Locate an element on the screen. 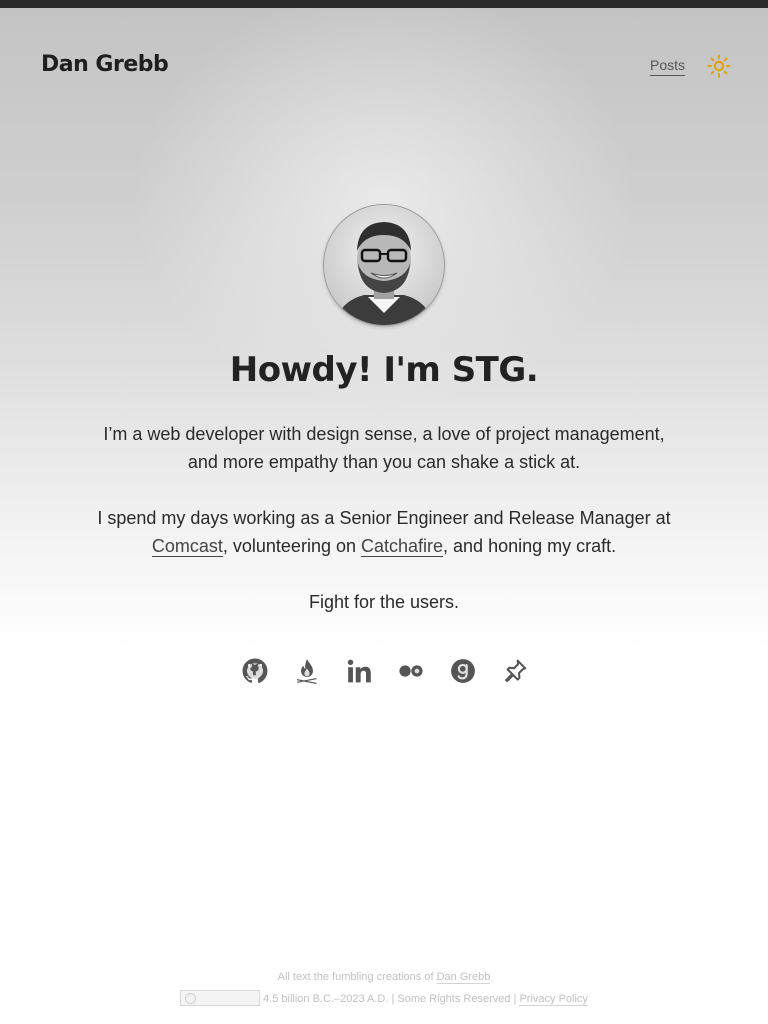 The image size is (768, 1024). pin-link is located at coordinates (515, 671).